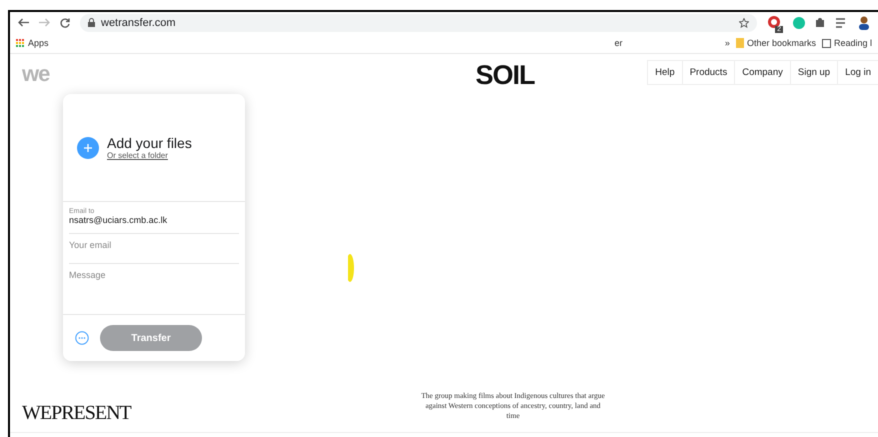 This screenshot has width=878, height=437. I want to click on url-text: wetransfer.com, so click(138, 22).